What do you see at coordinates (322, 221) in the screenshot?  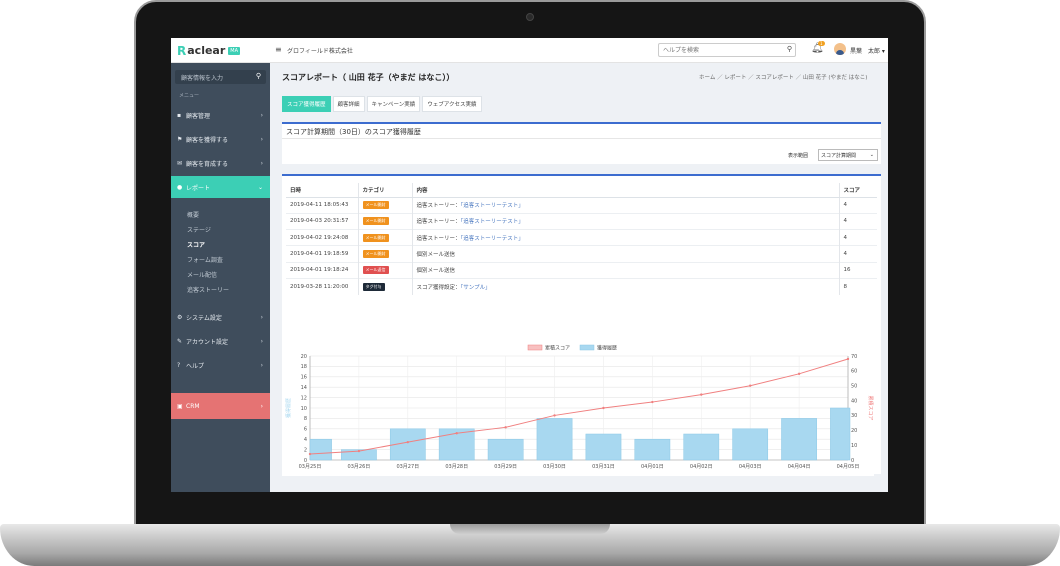 I see `cell-date: 2019-04-03 20:31:57` at bounding box center [322, 221].